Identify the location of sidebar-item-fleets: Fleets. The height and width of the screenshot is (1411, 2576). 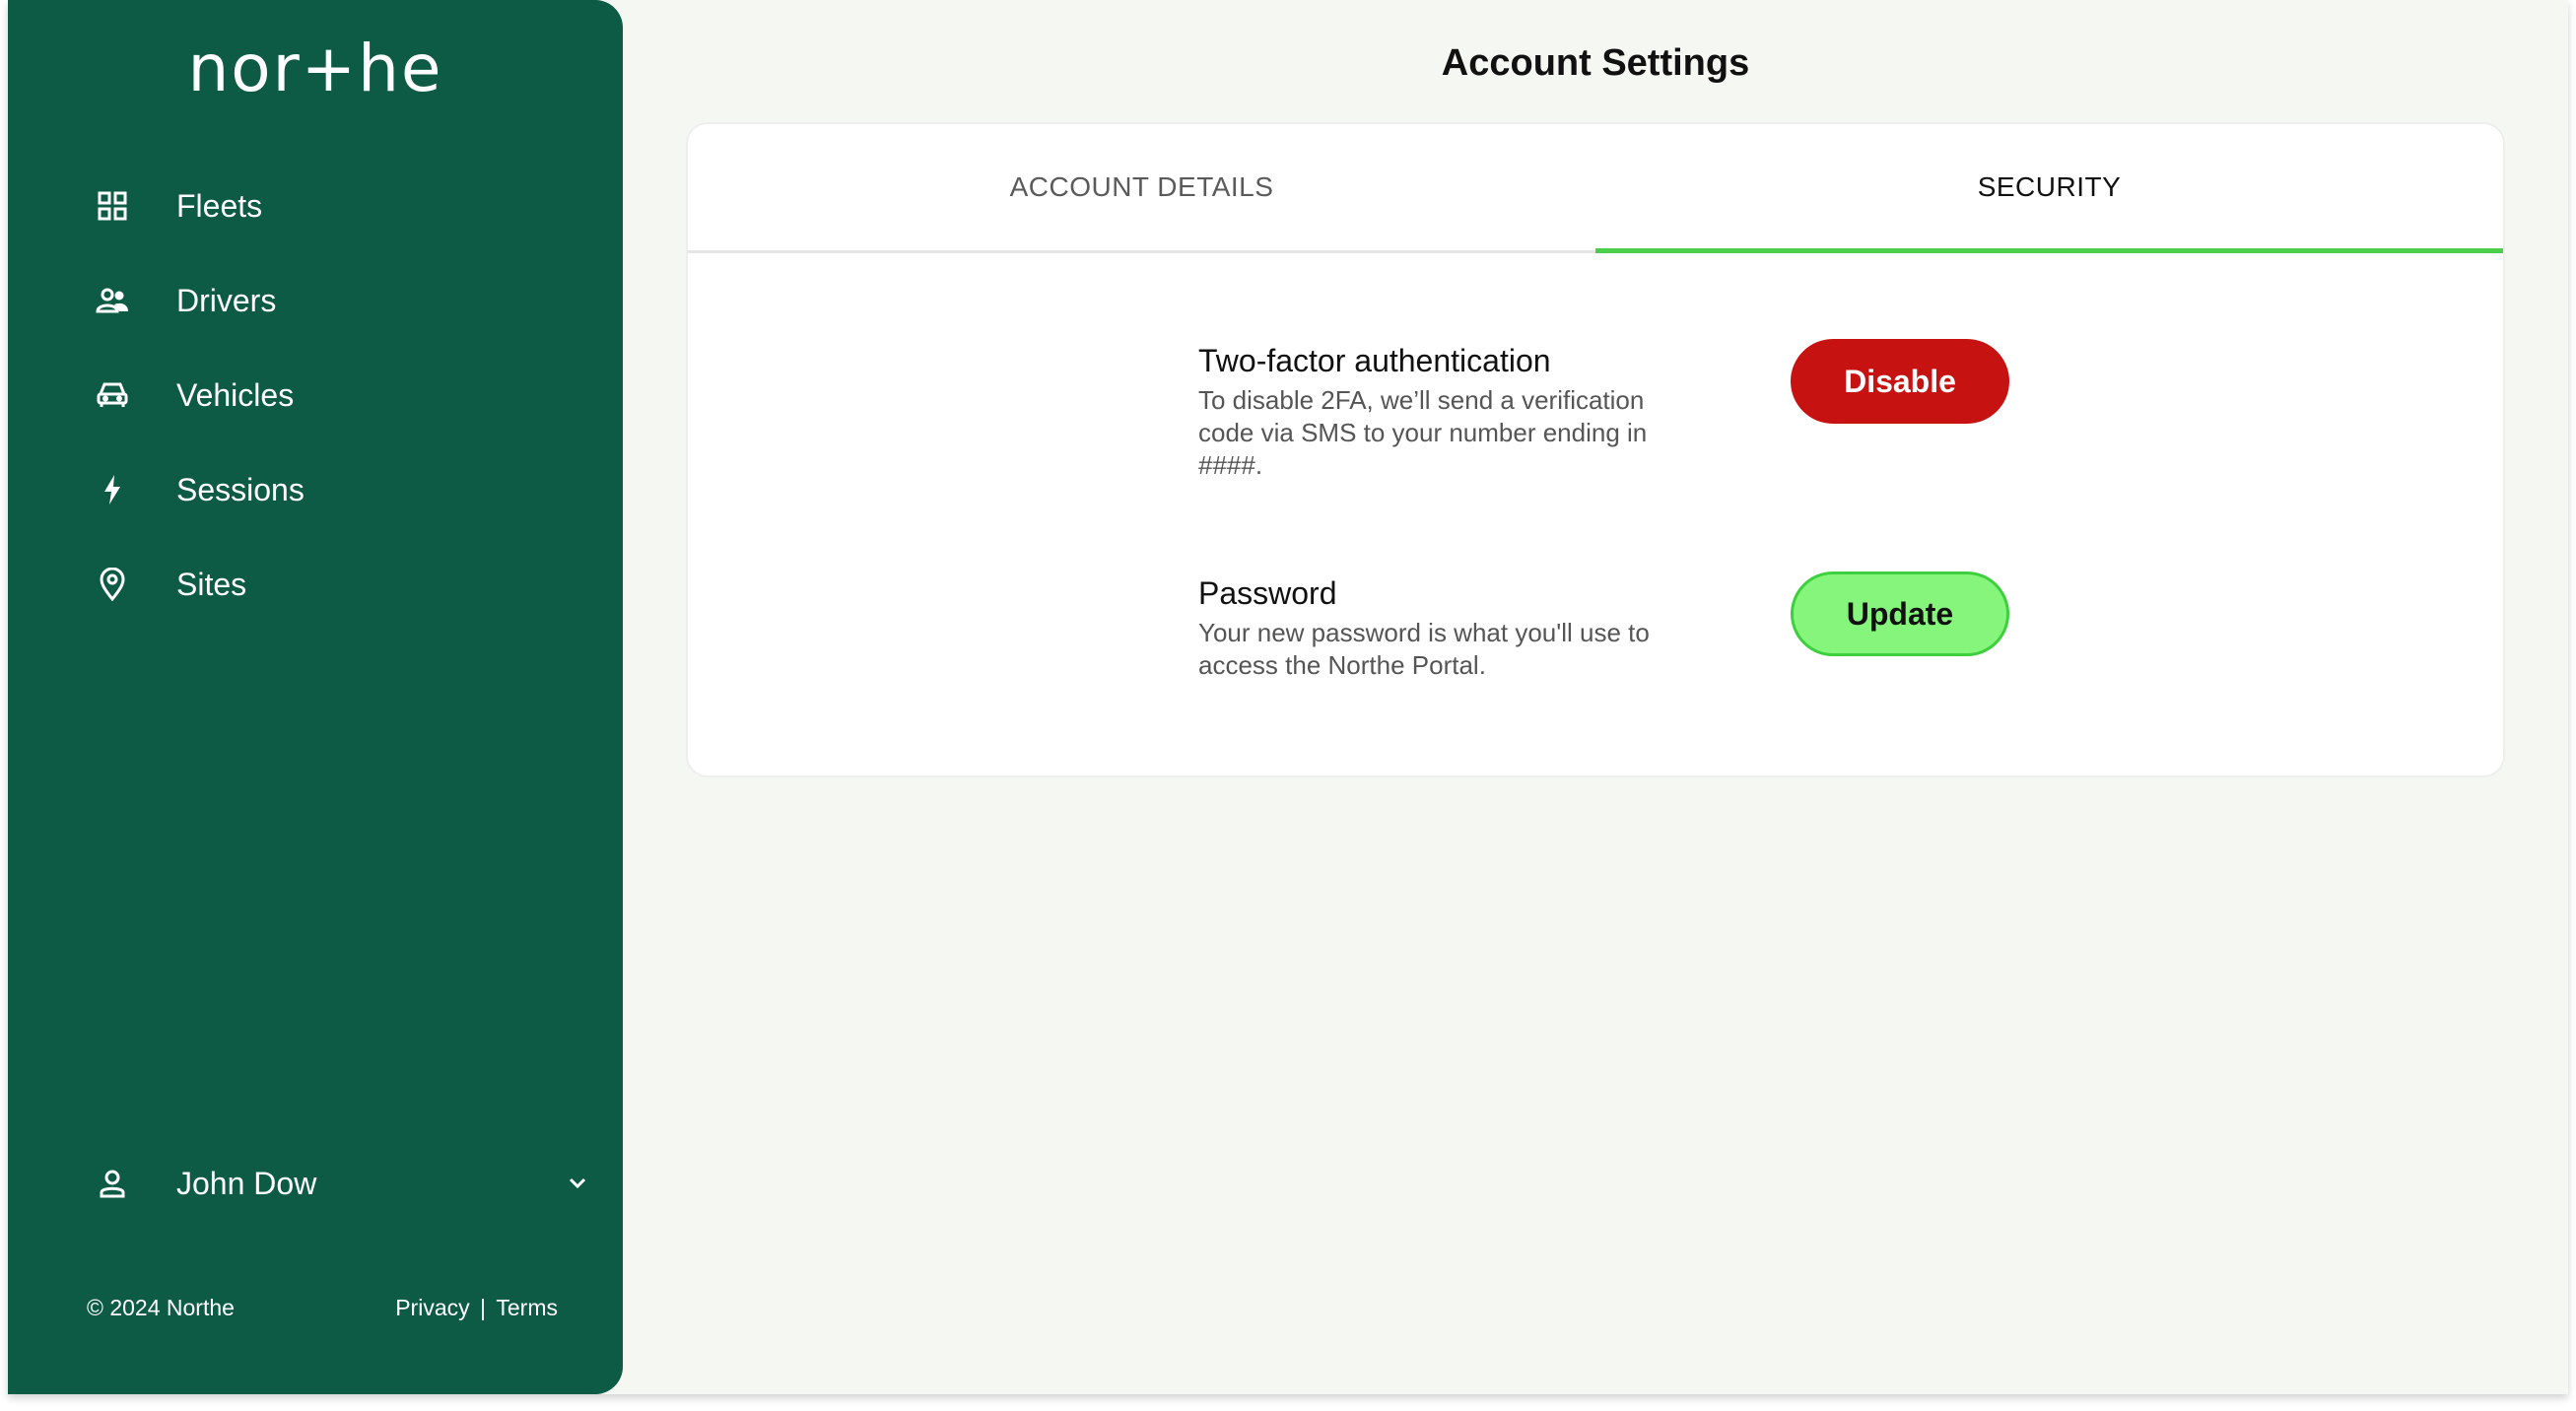
(316, 205).